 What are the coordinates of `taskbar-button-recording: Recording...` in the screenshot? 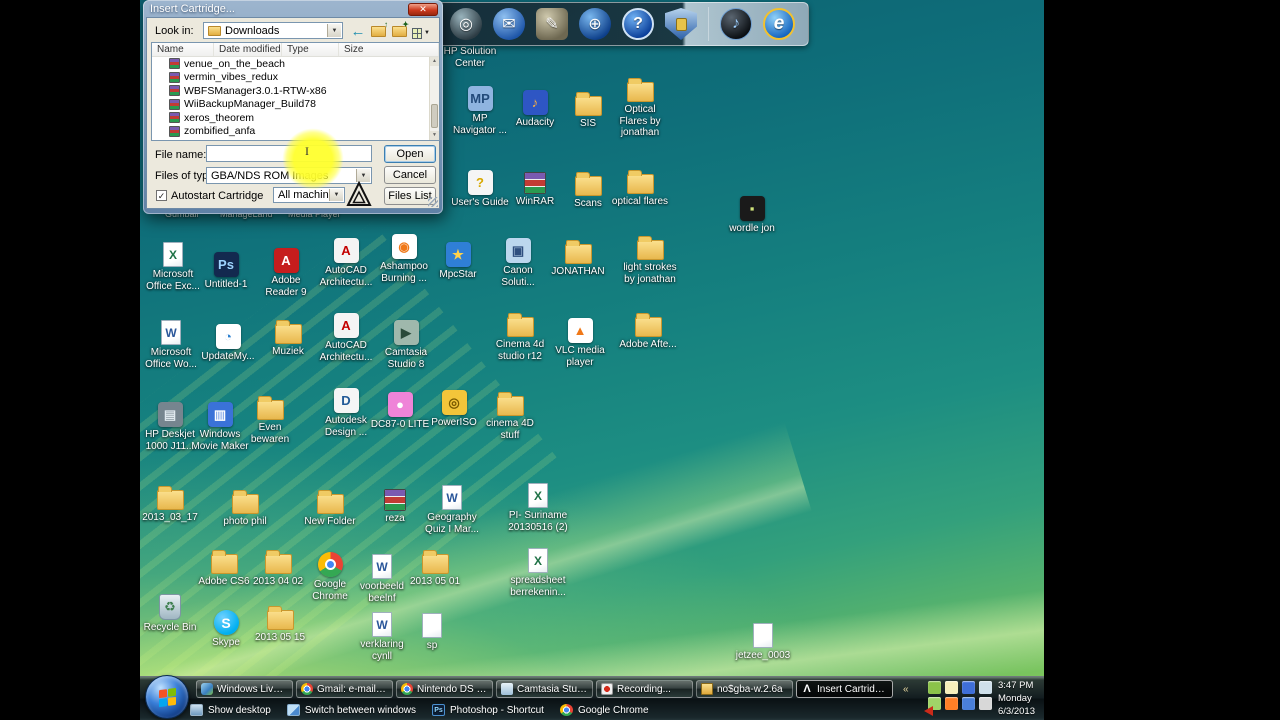 It's located at (644, 689).